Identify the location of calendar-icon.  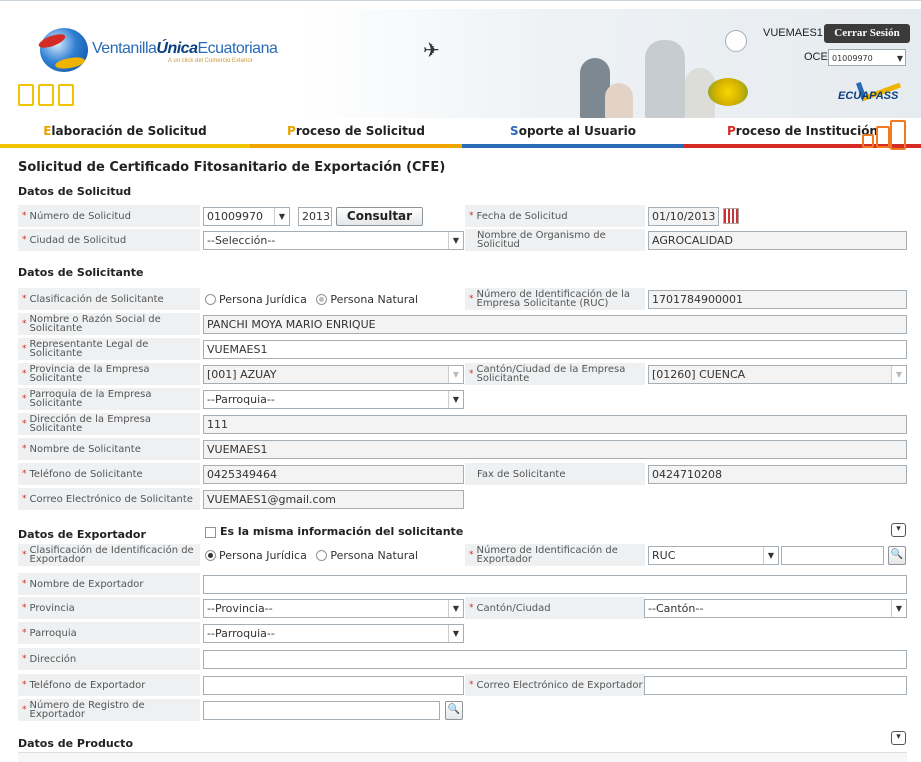
(731, 216).